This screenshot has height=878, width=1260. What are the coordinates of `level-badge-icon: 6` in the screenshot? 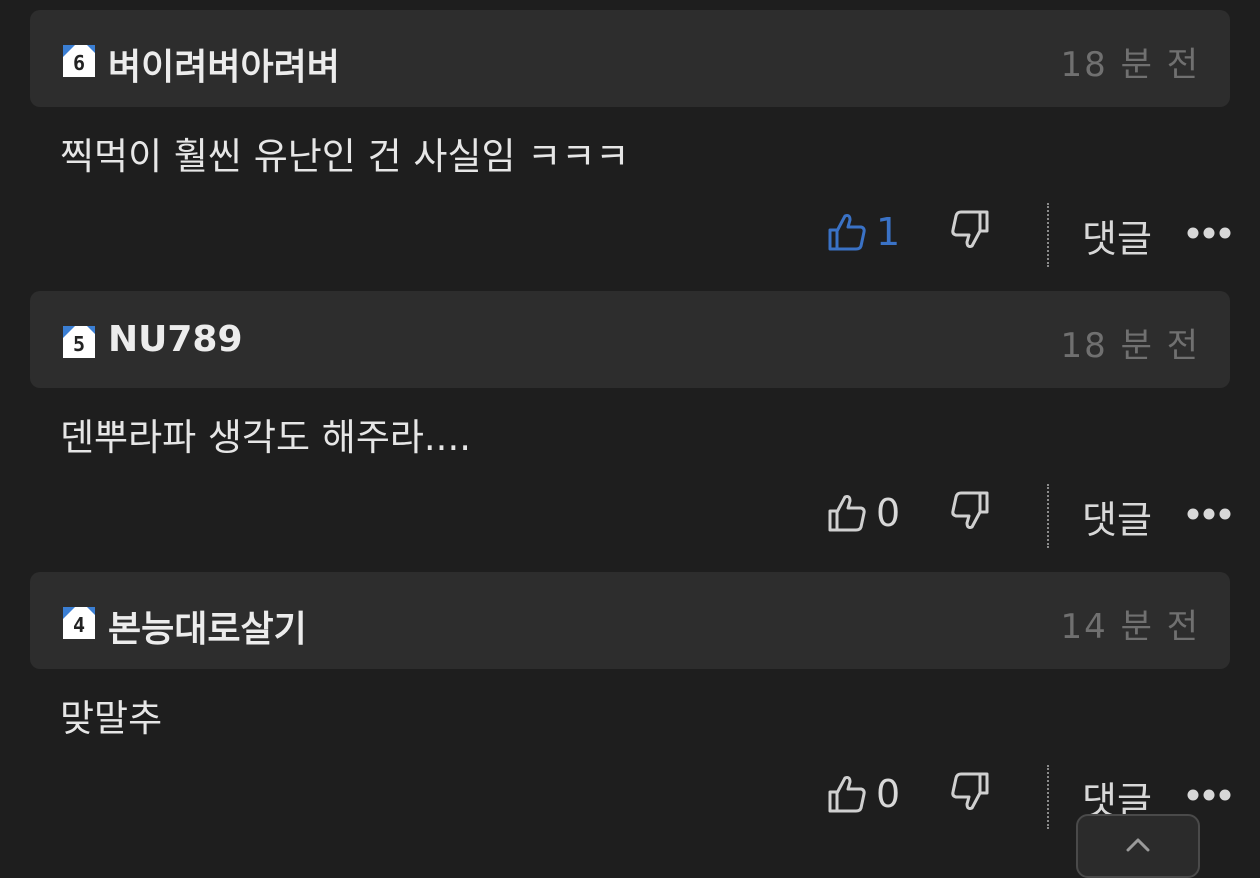 It's located at (79, 61).